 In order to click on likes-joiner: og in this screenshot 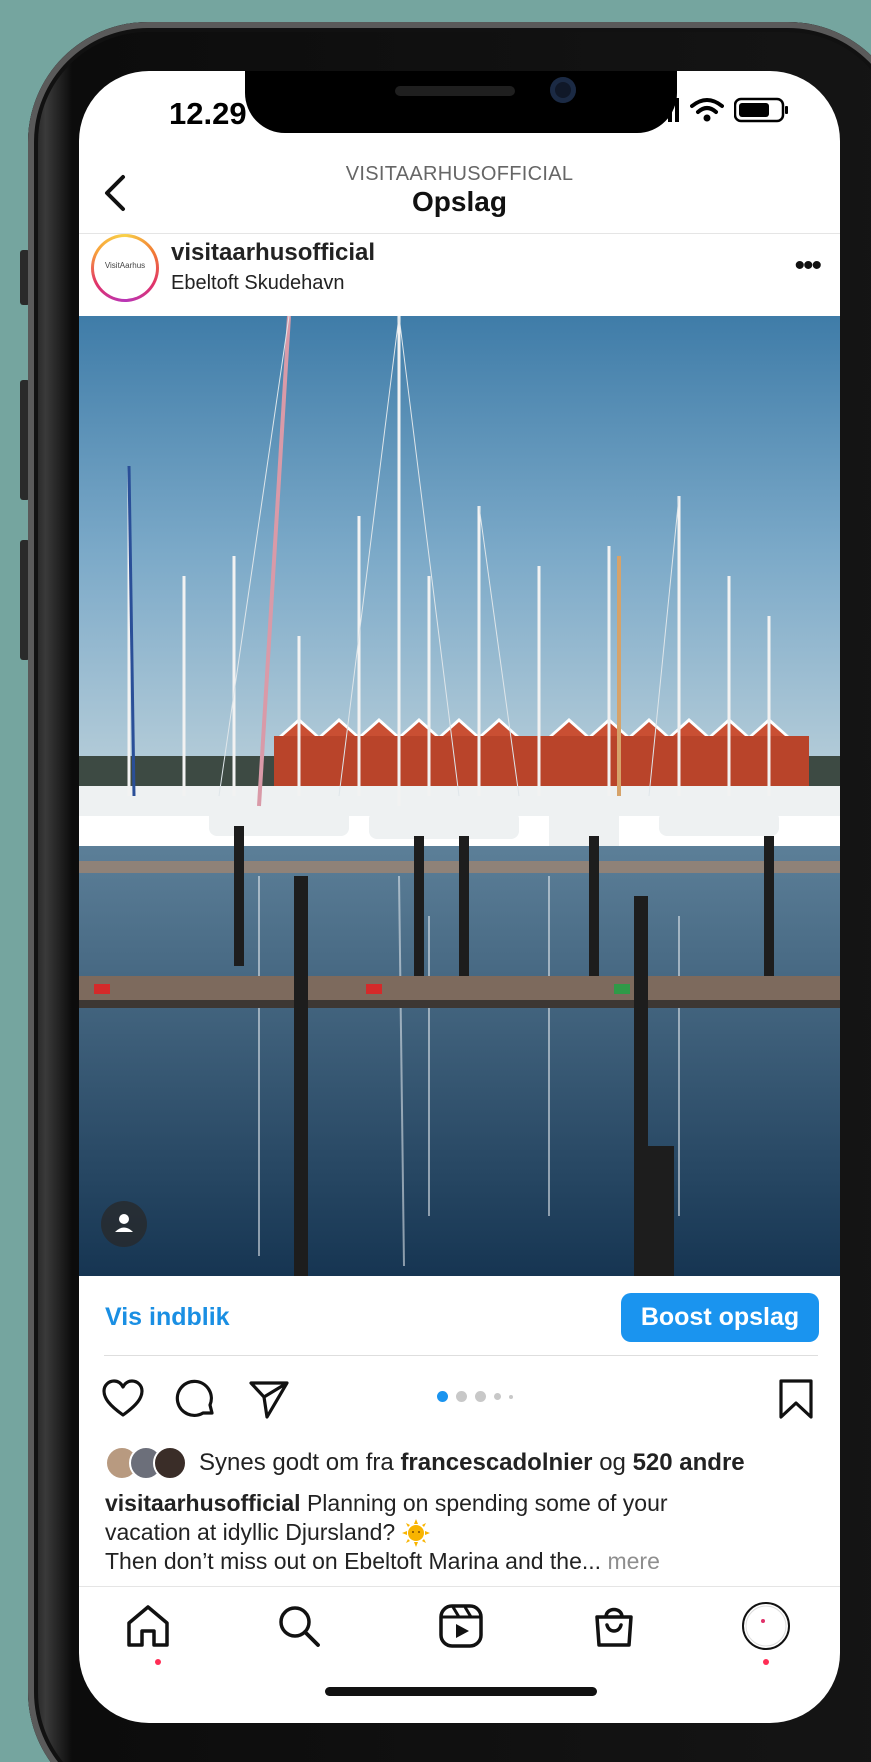, I will do `click(612, 1462)`.